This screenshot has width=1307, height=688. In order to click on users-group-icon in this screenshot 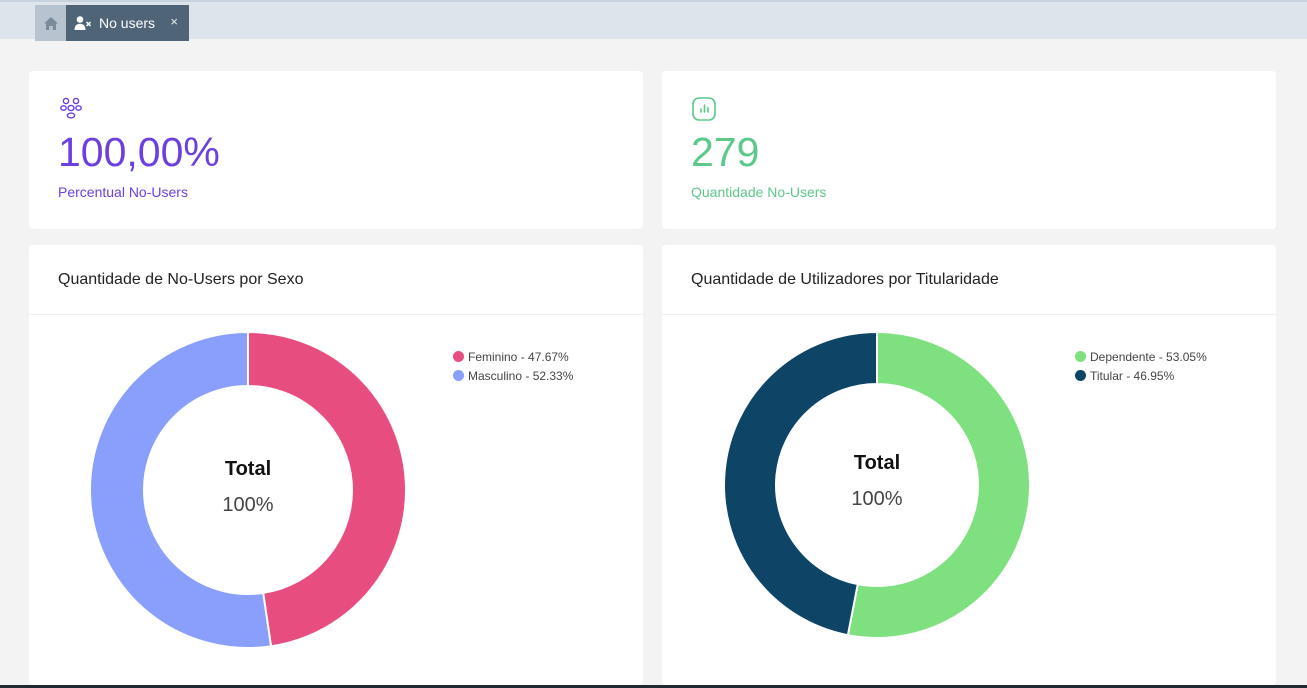, I will do `click(71, 109)`.